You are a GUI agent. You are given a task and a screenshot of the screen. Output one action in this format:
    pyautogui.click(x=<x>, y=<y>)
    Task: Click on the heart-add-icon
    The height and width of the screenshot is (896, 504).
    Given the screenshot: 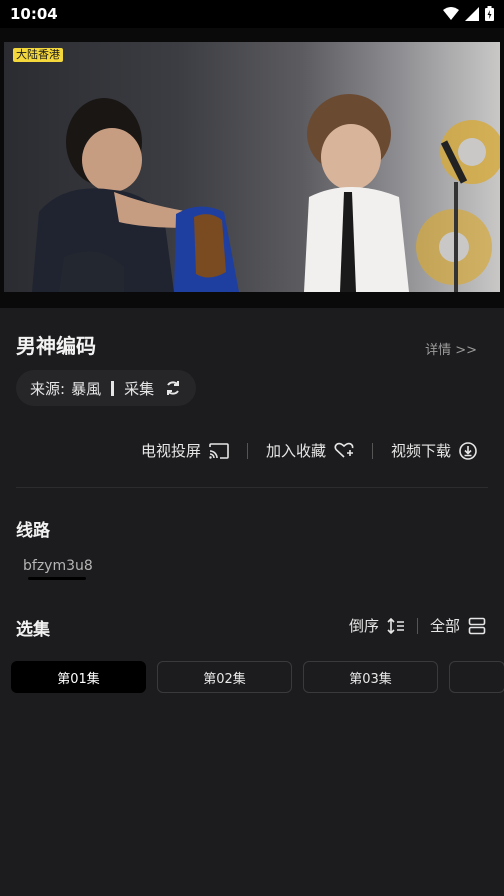 What is the action you would take?
    pyautogui.click(x=344, y=450)
    